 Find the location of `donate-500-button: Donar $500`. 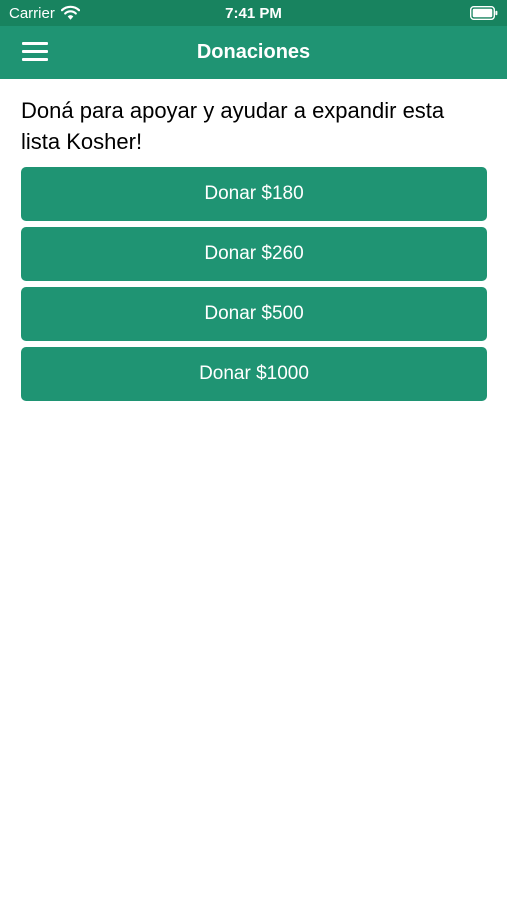

donate-500-button: Donar $500 is located at coordinates (254, 314).